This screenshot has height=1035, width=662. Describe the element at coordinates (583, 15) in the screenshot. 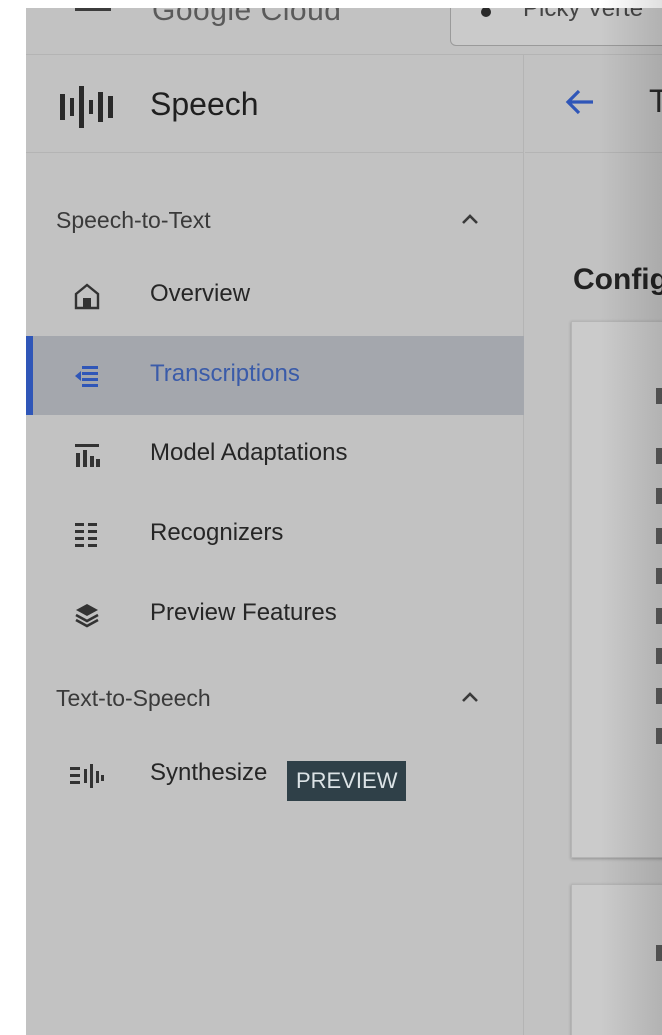

I see `project-name: Picky Verte` at that location.